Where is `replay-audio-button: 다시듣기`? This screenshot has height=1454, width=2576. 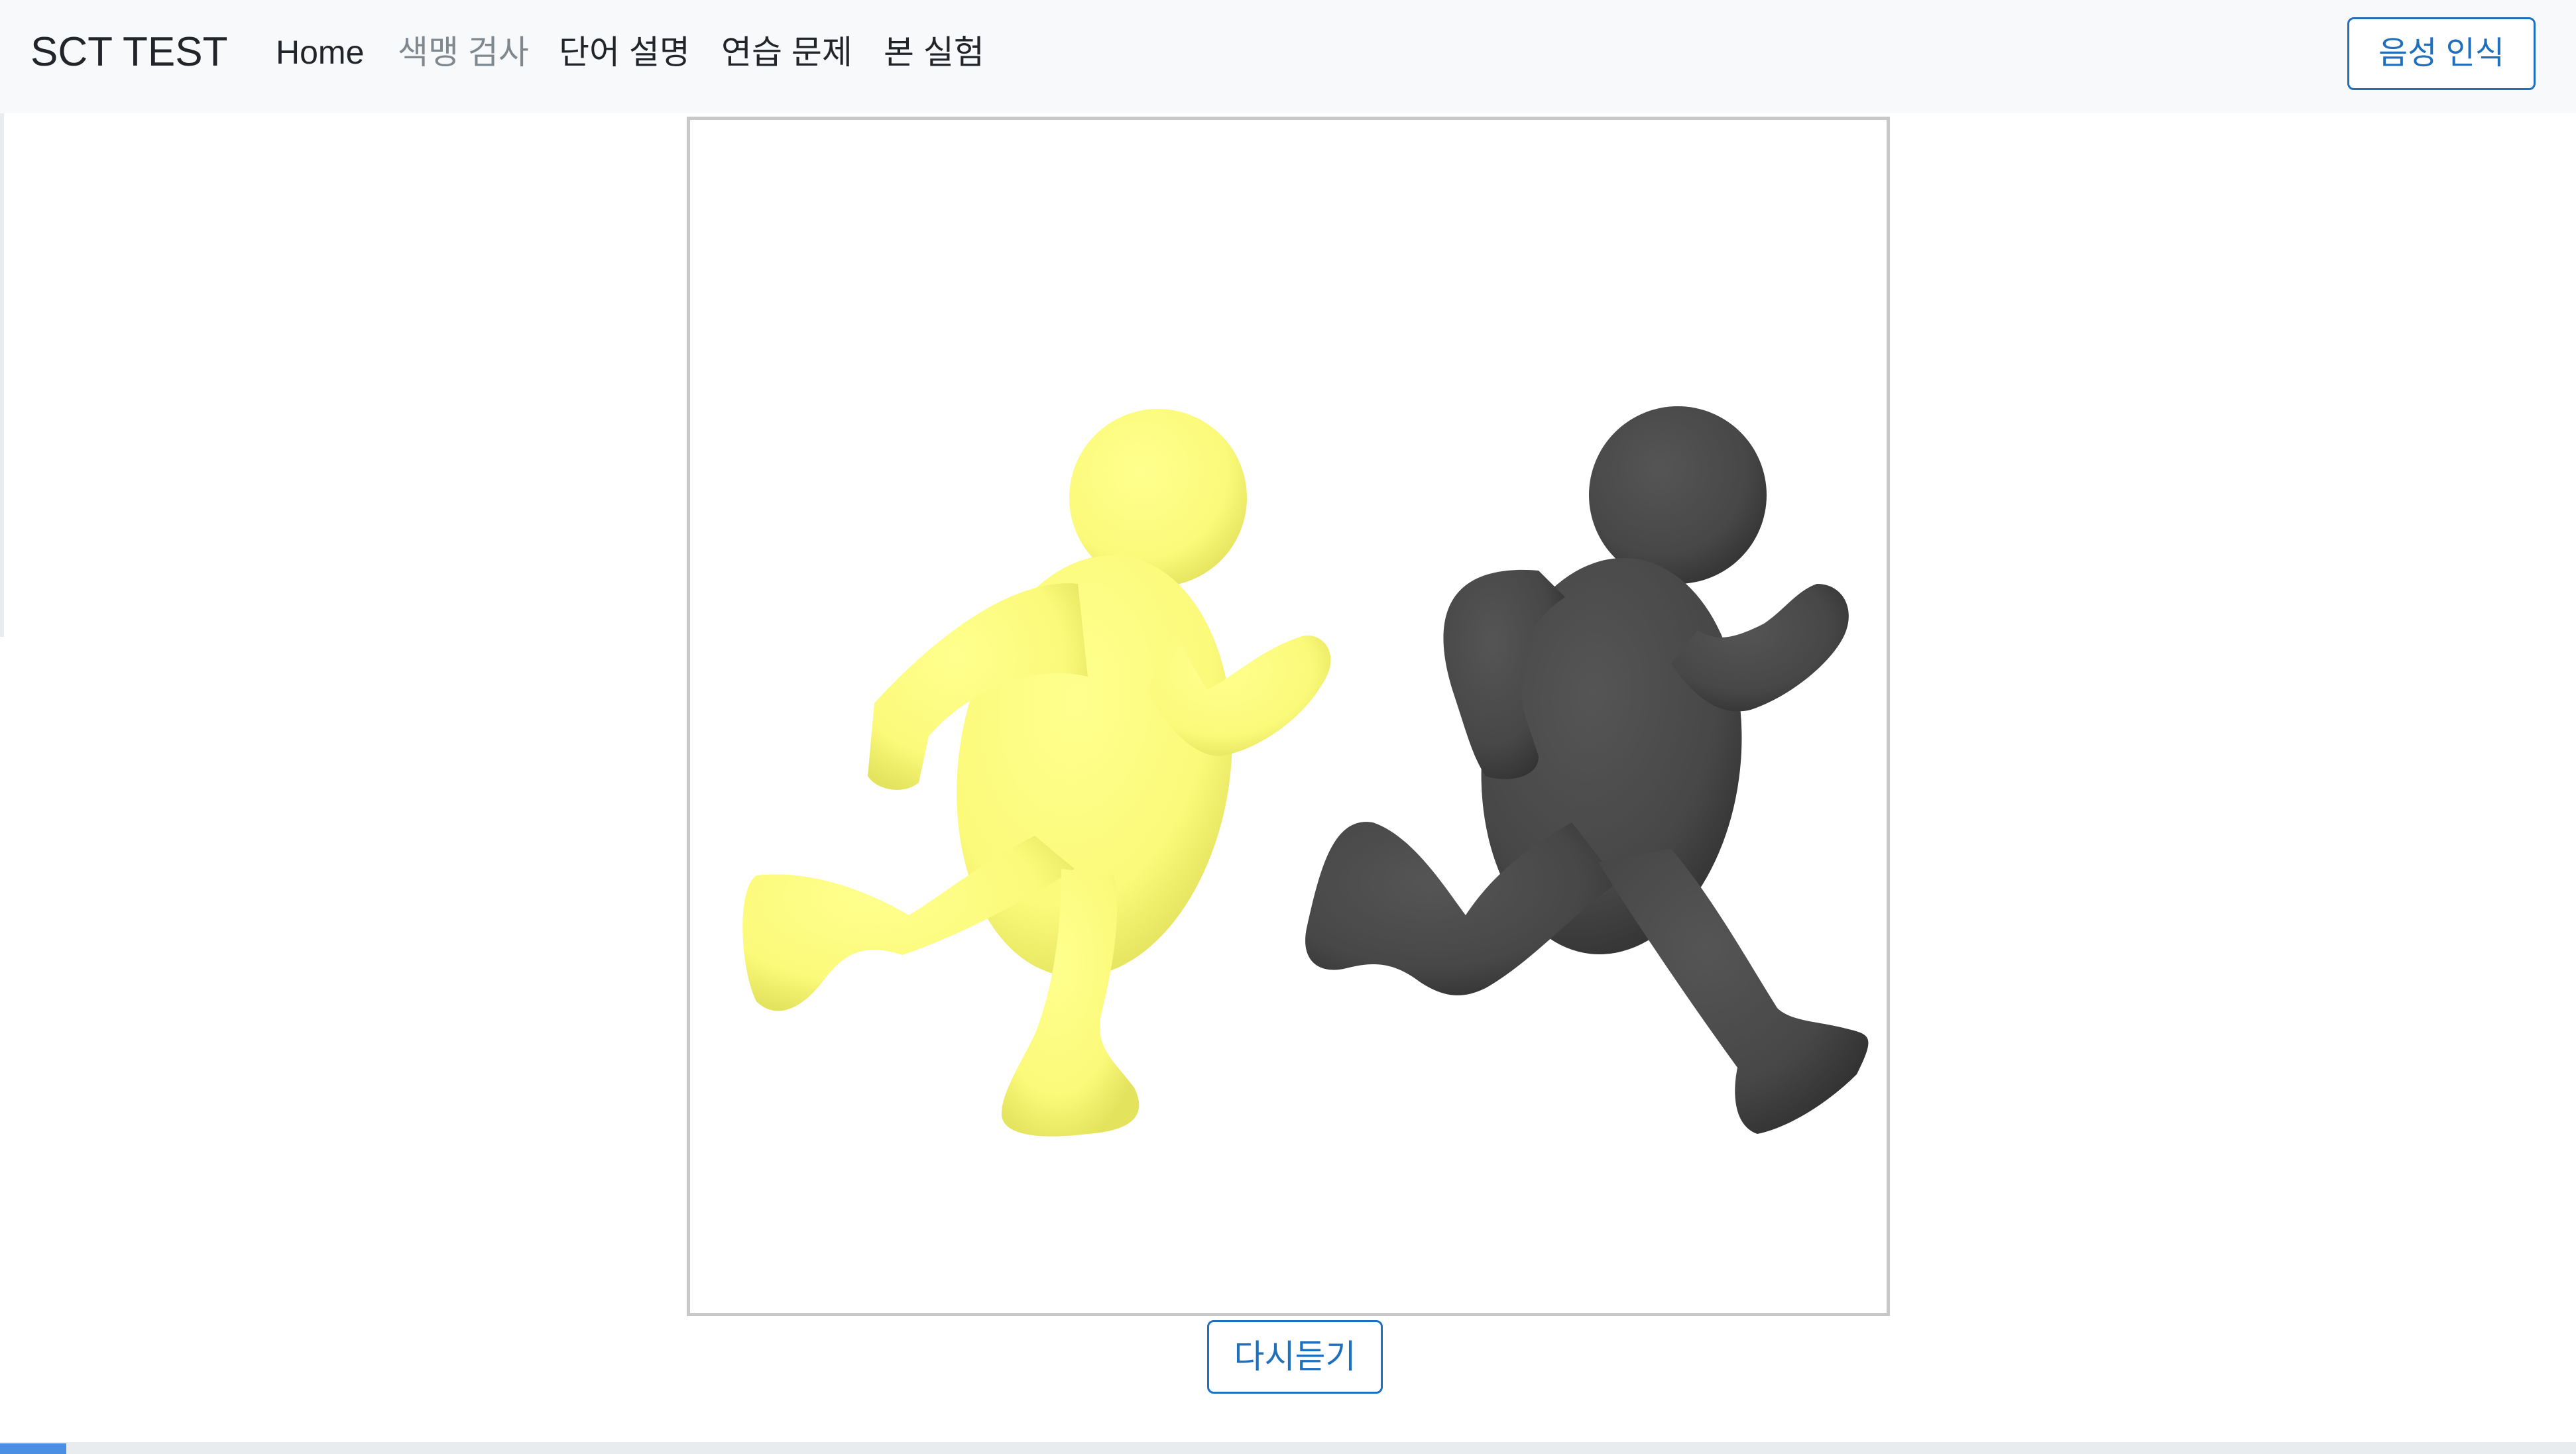 replay-audio-button: 다시듣기 is located at coordinates (1295, 1357).